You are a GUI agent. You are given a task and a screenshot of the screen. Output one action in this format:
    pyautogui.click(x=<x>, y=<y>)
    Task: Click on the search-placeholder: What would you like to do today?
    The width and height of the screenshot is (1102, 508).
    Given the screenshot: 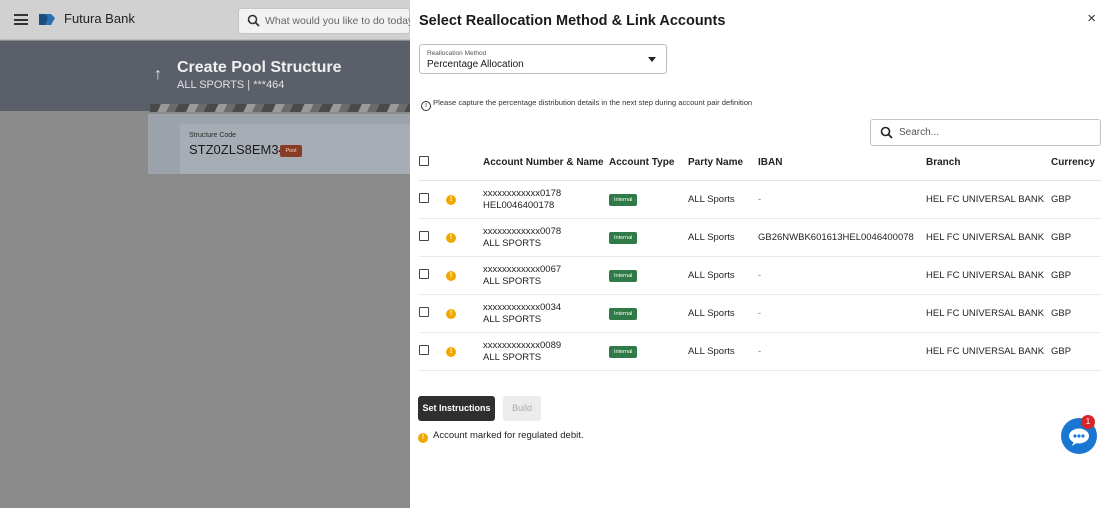 What is the action you would take?
    pyautogui.click(x=342, y=21)
    